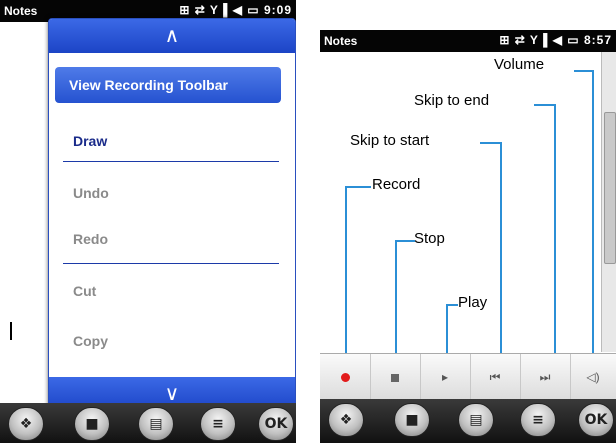 The width and height of the screenshot is (616, 443). Describe the element at coordinates (91, 193) in the screenshot. I see `menu-item-undo: Undo` at that location.